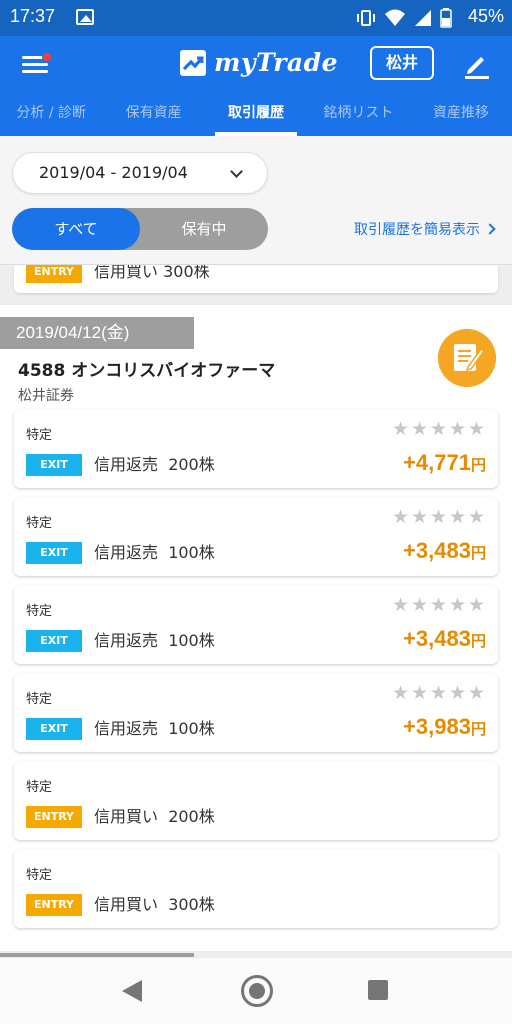  Describe the element at coordinates (476, 64) in the screenshot. I see `edit-icon` at that location.